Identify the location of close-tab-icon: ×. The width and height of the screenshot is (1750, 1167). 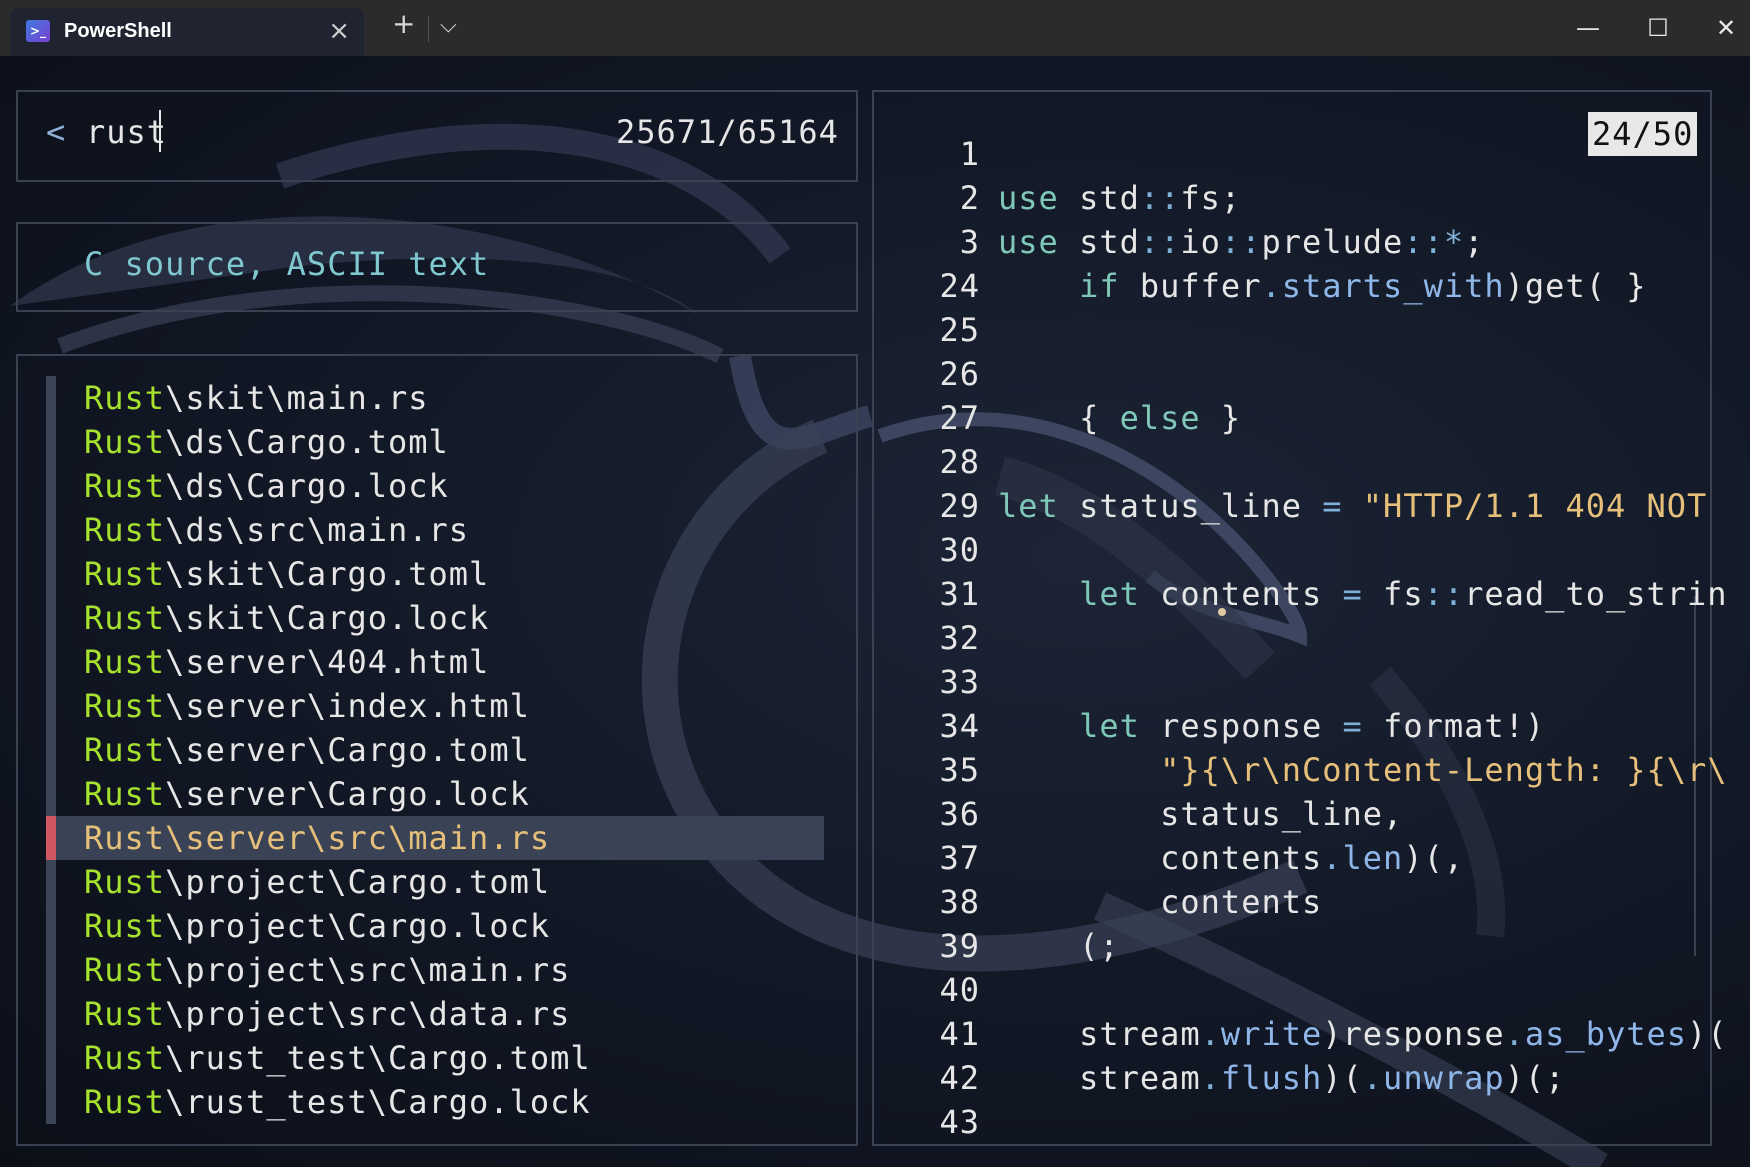
(339, 31).